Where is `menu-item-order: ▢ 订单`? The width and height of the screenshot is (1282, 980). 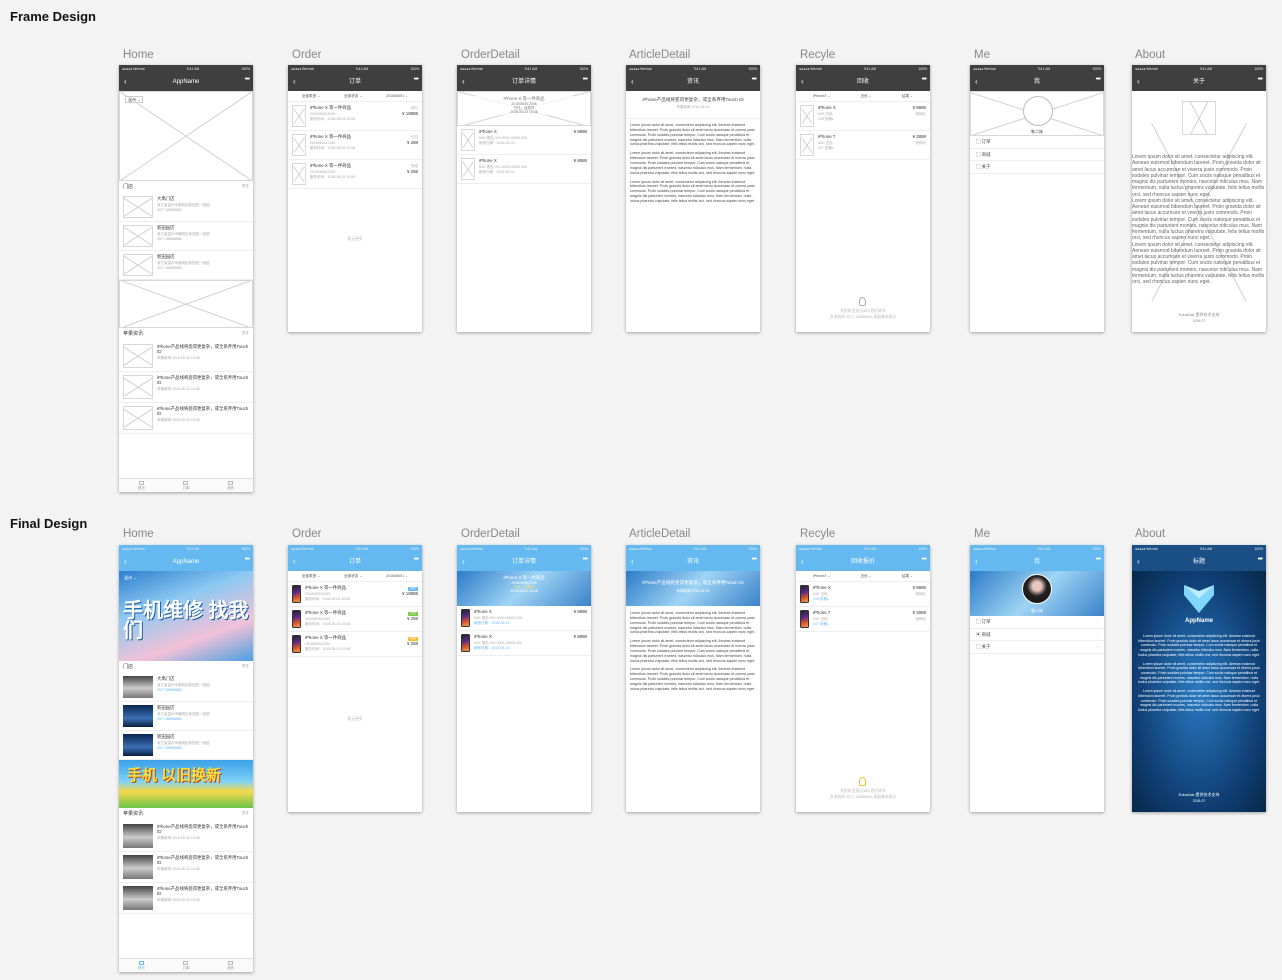
menu-item-order: ▢ 订单 is located at coordinates (1037, 142).